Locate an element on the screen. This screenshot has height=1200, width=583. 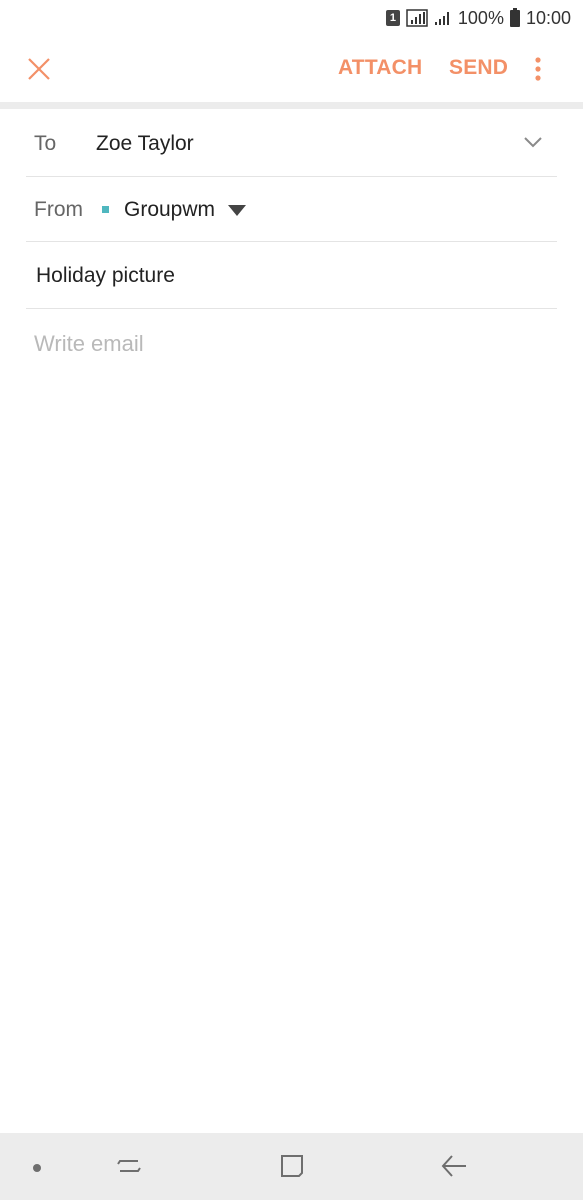
email-body-input: Write email is located at coordinates (89, 344).